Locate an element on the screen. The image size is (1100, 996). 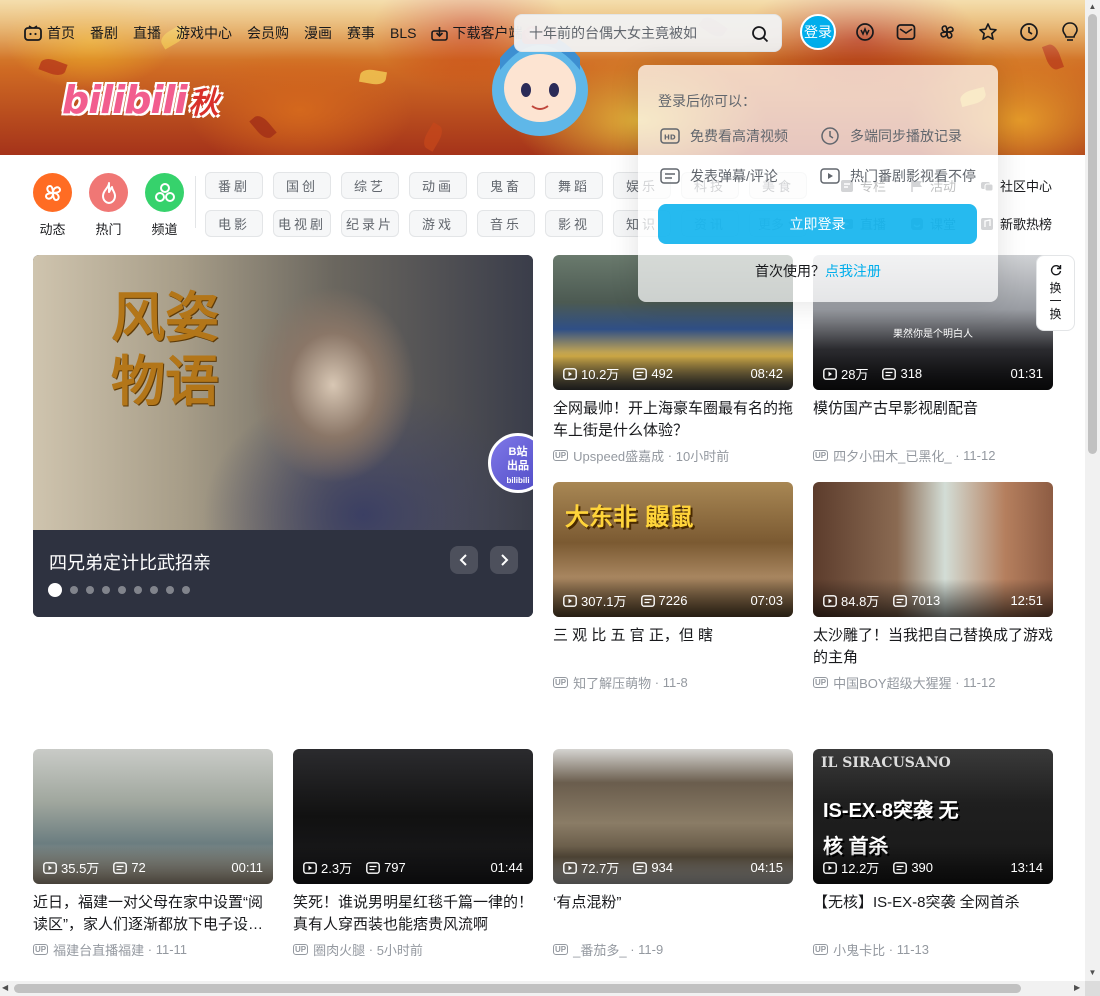
view-count: 84.8万 is located at coordinates (851, 600).